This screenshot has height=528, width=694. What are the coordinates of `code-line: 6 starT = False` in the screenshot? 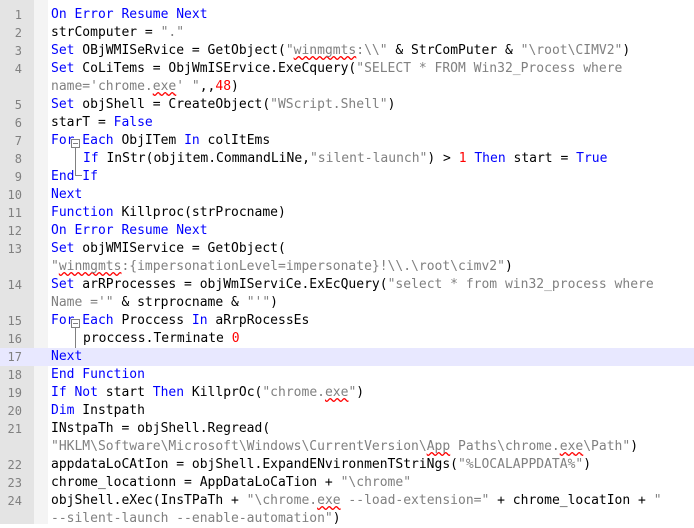 It's located at (347, 123).